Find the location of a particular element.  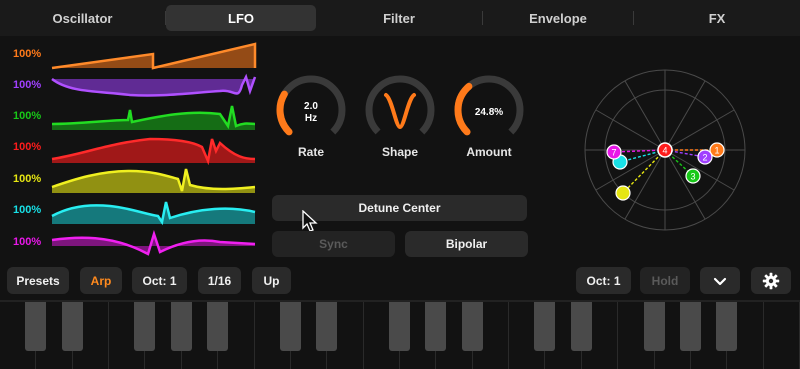

lfo-row-5: 100% is located at coordinates (132, 181).